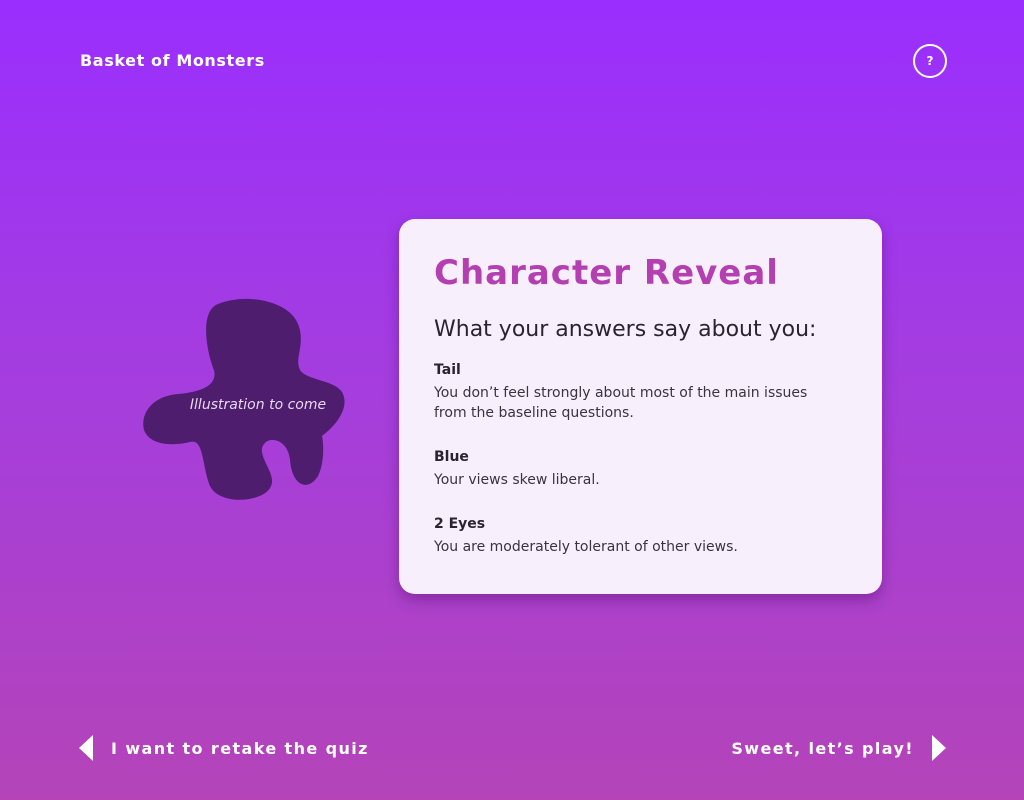  I want to click on retake-quiz-button: I want to retake the quiz, so click(224, 748).